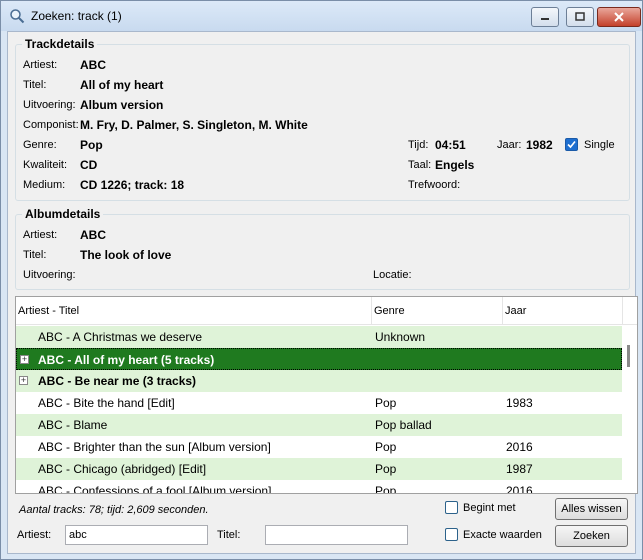 The width and height of the screenshot is (643, 560). Describe the element at coordinates (45, 165) in the screenshot. I see `track-quality-label: Kwaliteit:` at that location.